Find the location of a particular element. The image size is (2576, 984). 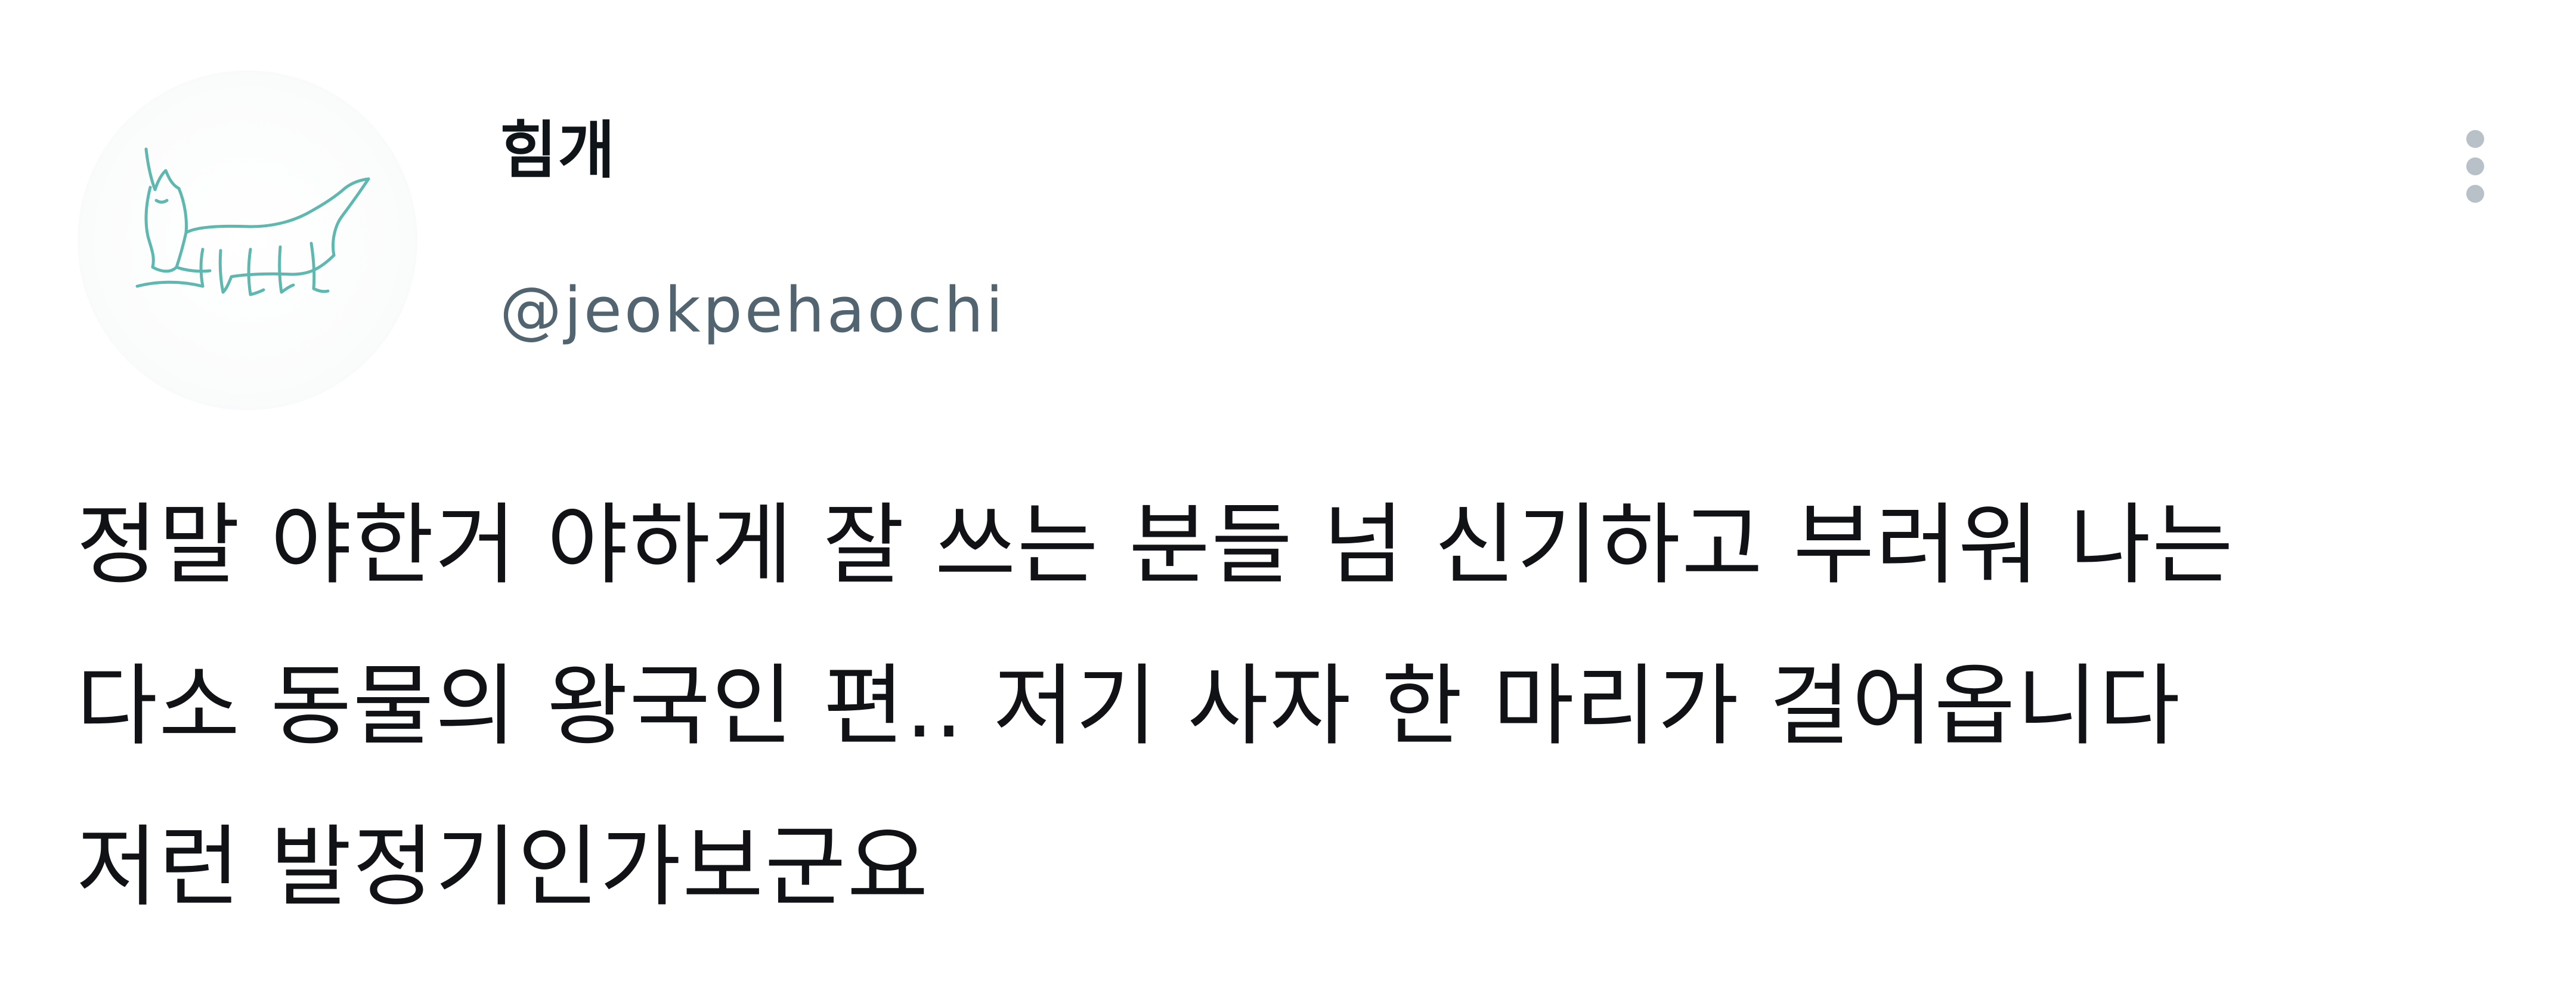

user-handle: @jeokpehaochi is located at coordinates (753, 310).